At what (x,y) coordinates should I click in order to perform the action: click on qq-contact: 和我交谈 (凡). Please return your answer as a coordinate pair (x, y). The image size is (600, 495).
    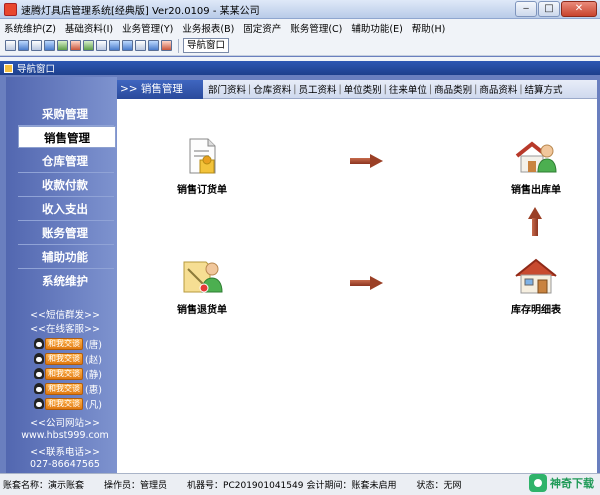
    Looking at the image, I should click on (68, 404).